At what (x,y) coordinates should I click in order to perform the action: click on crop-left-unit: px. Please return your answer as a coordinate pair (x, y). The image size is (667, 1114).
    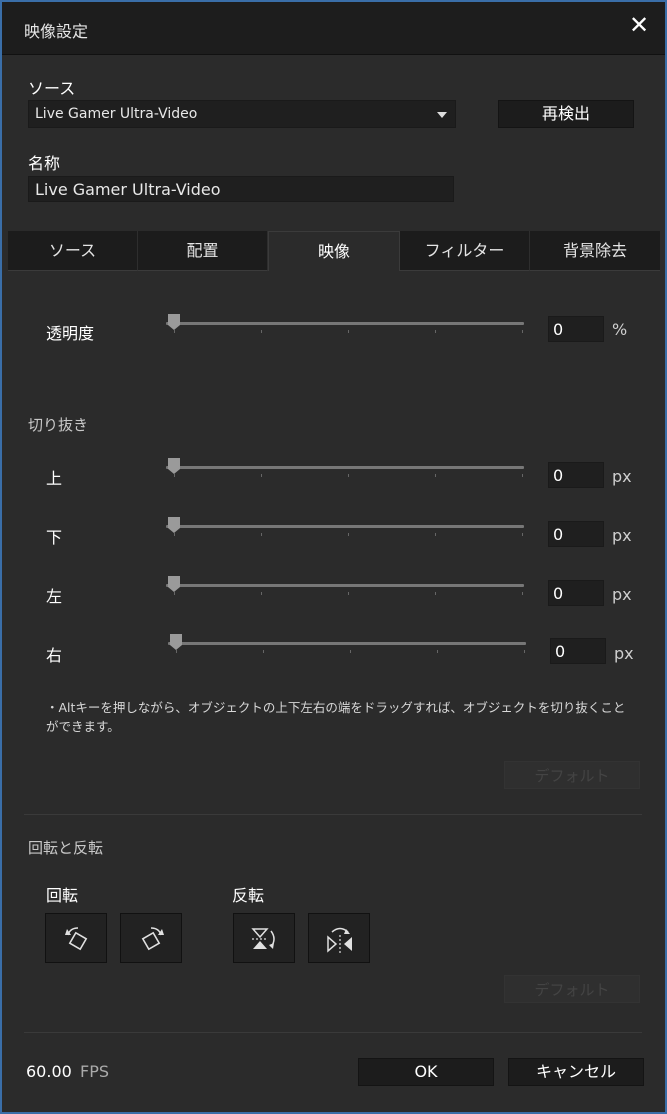
    Looking at the image, I should click on (622, 594).